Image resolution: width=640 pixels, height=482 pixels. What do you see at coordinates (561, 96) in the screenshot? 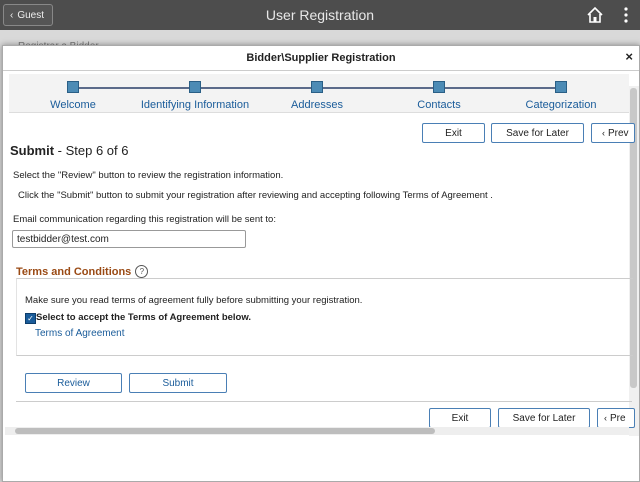
I see `train-step-categorization: Categorization` at bounding box center [561, 96].